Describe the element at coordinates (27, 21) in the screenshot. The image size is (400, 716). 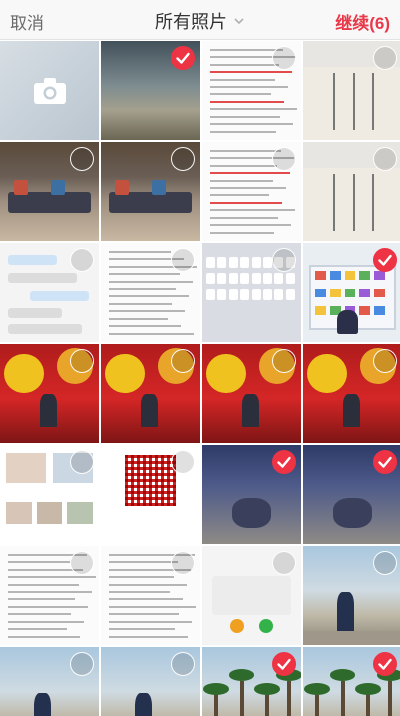
I see `cancel-button: 取消` at that location.